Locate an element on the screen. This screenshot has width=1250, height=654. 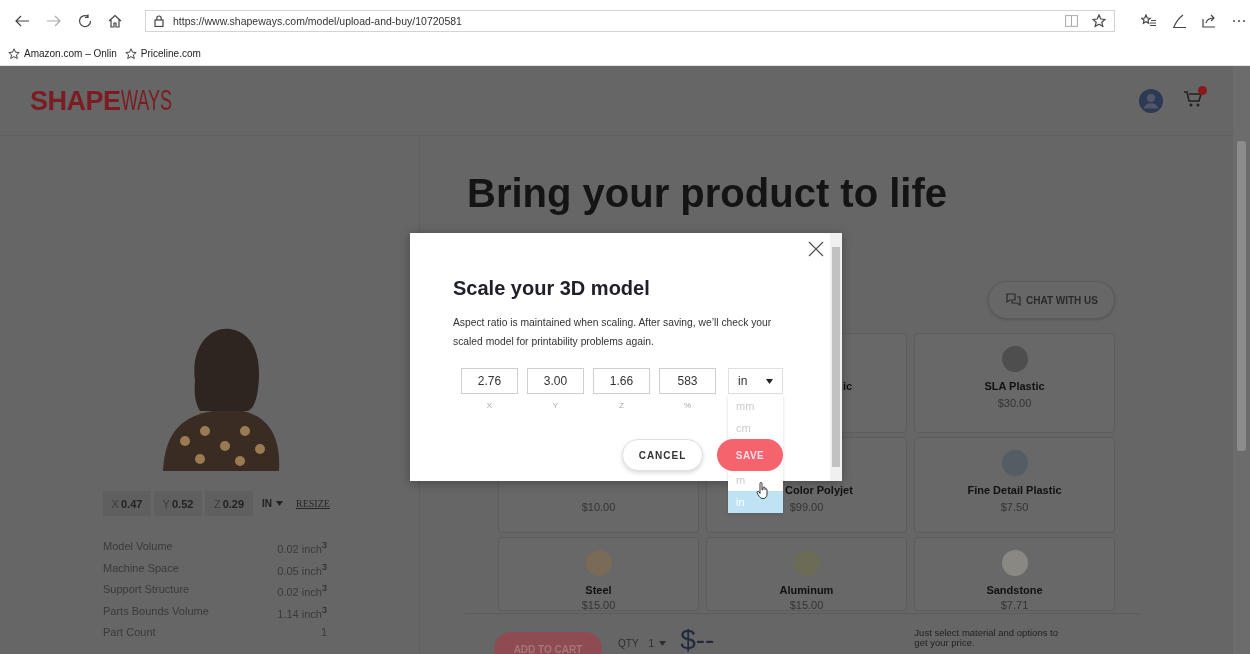
scrollbar is located at coordinates (836, 357).